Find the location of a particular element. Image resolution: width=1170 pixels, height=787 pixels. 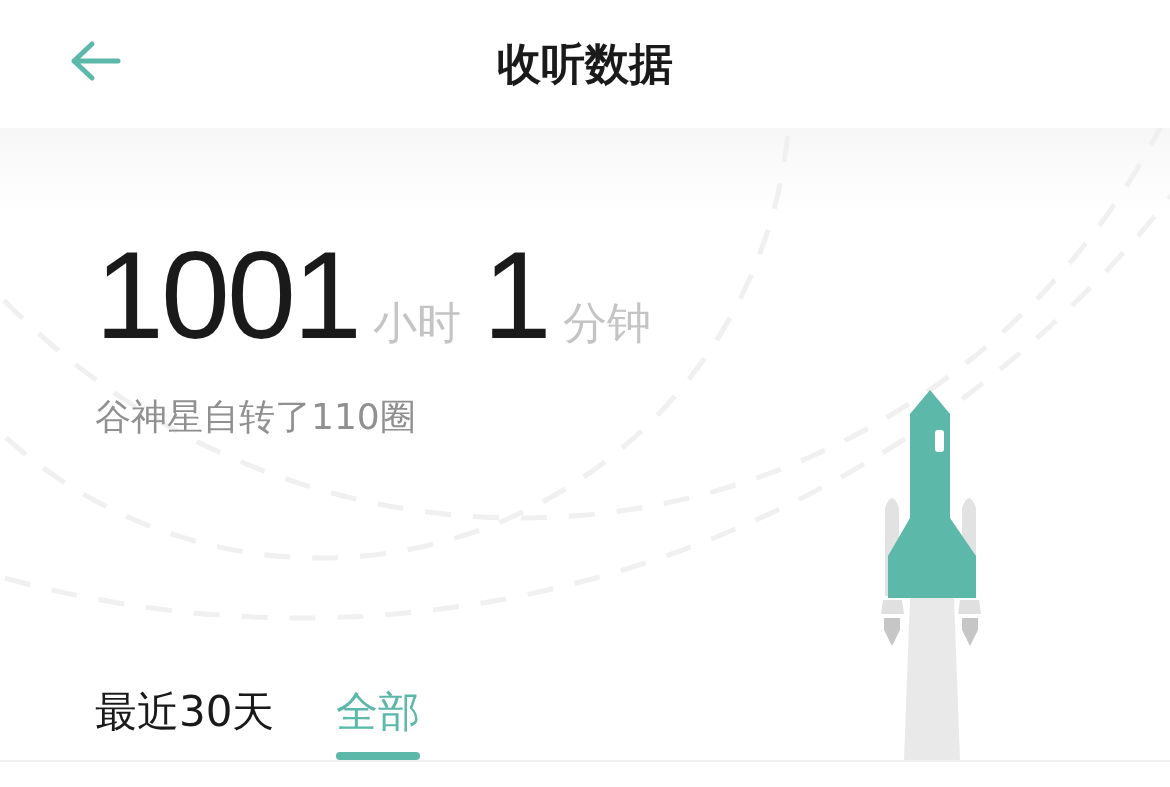

tab: 最近30天 is located at coordinates (185, 722).